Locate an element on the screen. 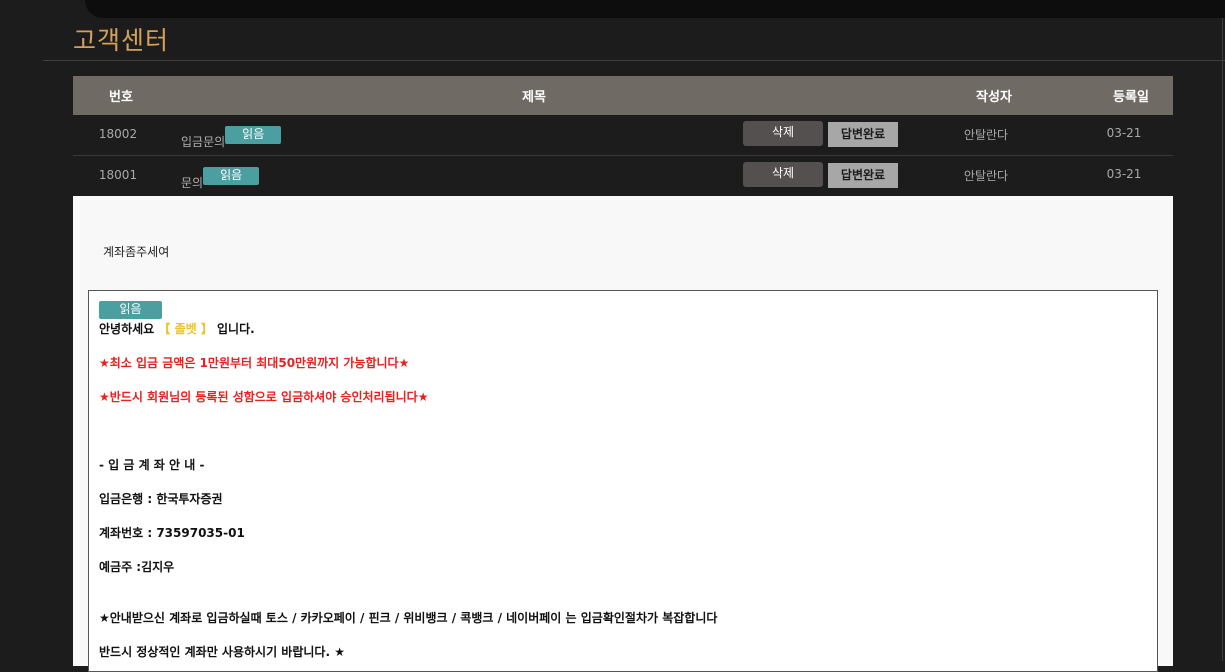 The width and height of the screenshot is (1225, 672). right-divider is located at coordinates (1222, 339).